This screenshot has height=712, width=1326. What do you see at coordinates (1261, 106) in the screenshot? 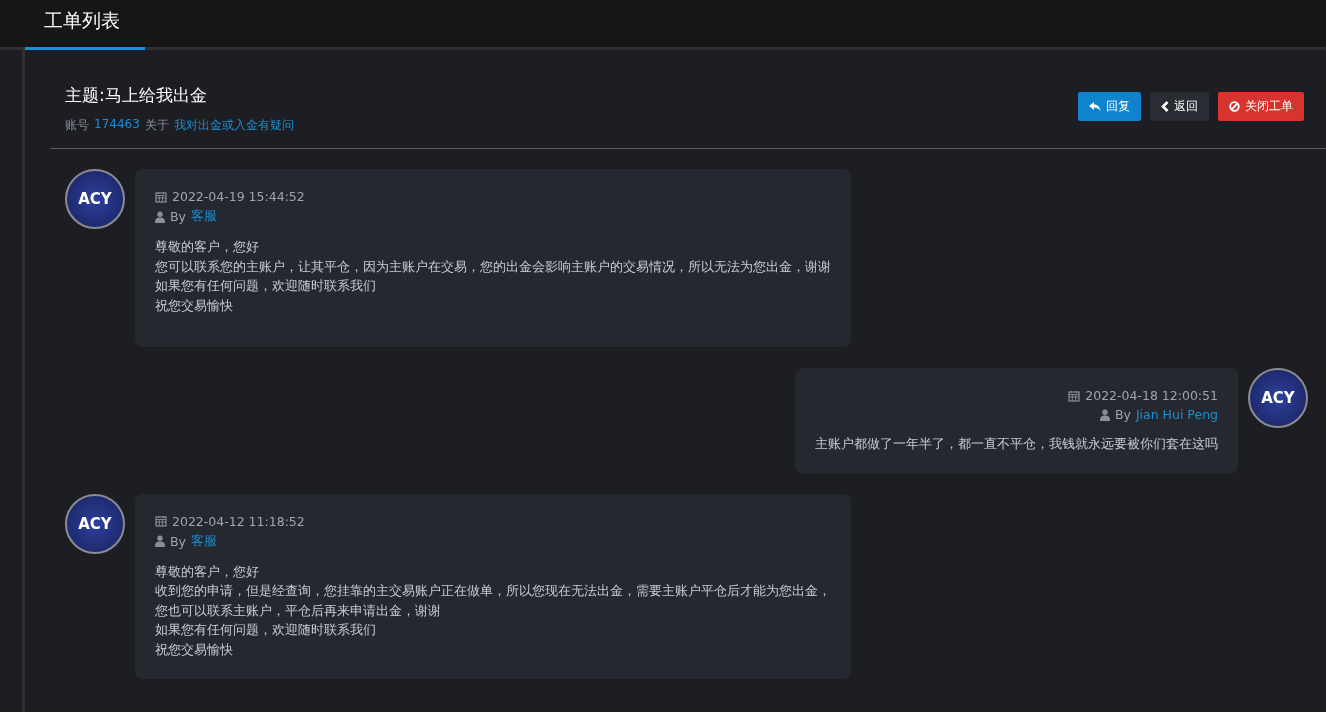
I see `close-button: 关闭工单` at bounding box center [1261, 106].